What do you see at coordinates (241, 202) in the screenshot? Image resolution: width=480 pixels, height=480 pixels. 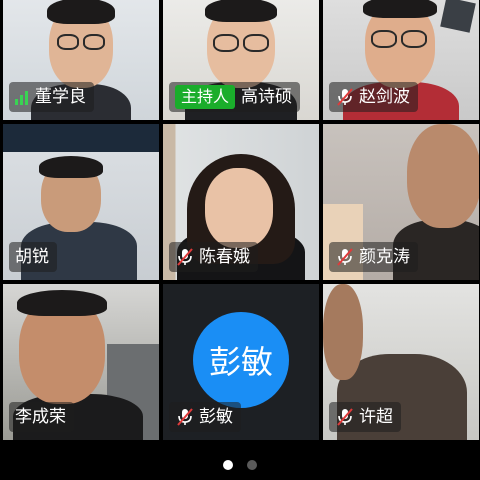 I see `participant-tile-4: 陈春娥` at bounding box center [241, 202].